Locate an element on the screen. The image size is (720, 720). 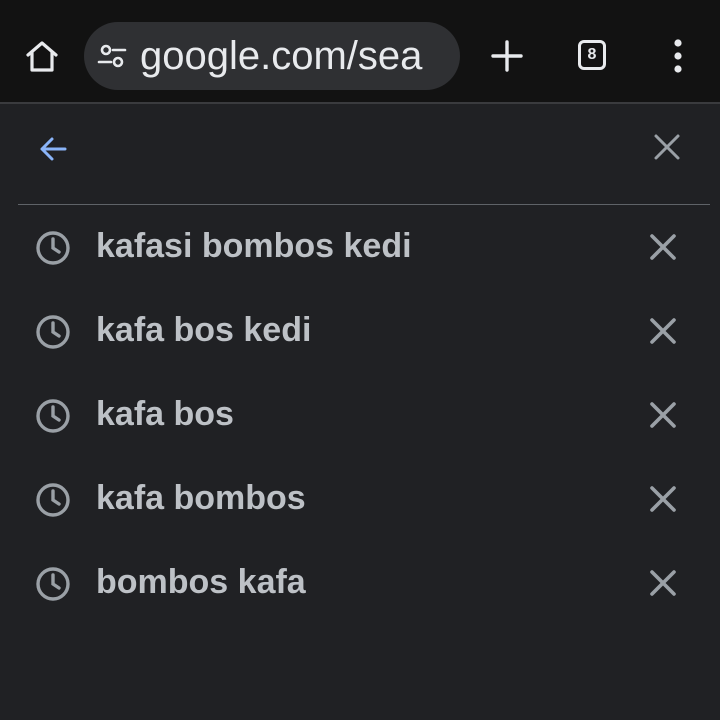
suggestion-text: kafa bos kedi is located at coordinates (203, 332).